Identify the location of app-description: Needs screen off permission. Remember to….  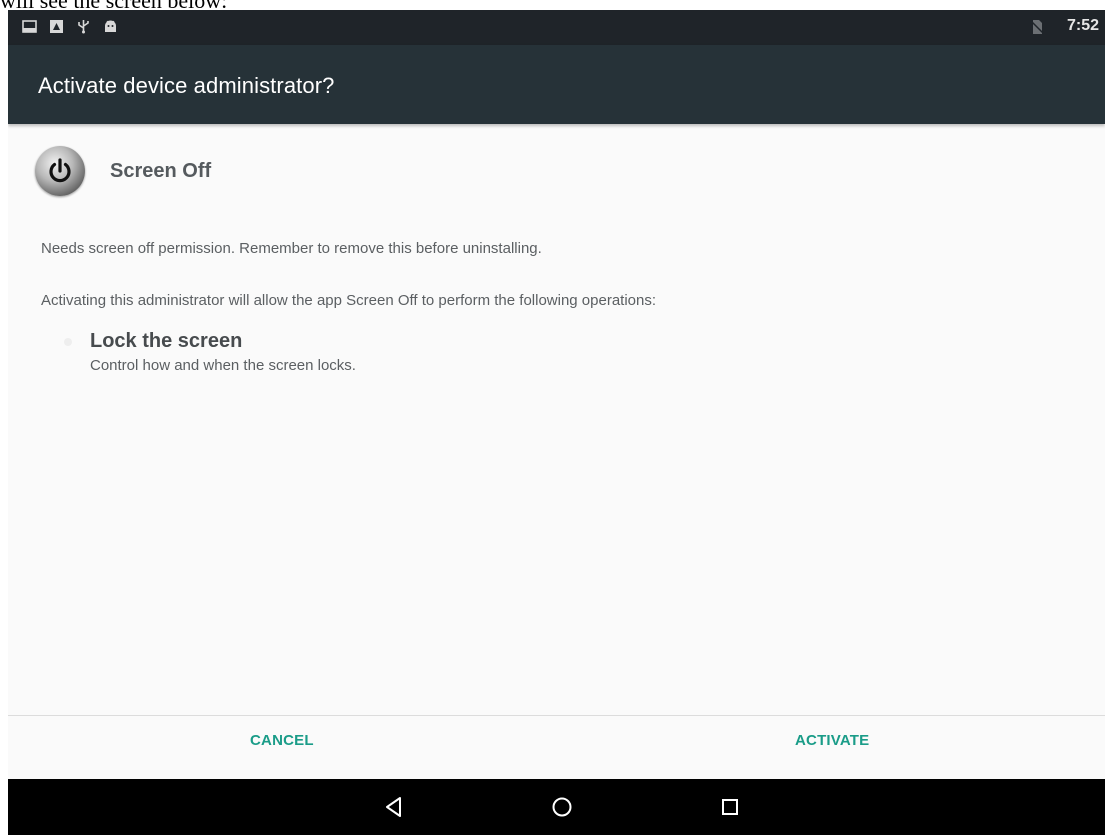
(291, 248).